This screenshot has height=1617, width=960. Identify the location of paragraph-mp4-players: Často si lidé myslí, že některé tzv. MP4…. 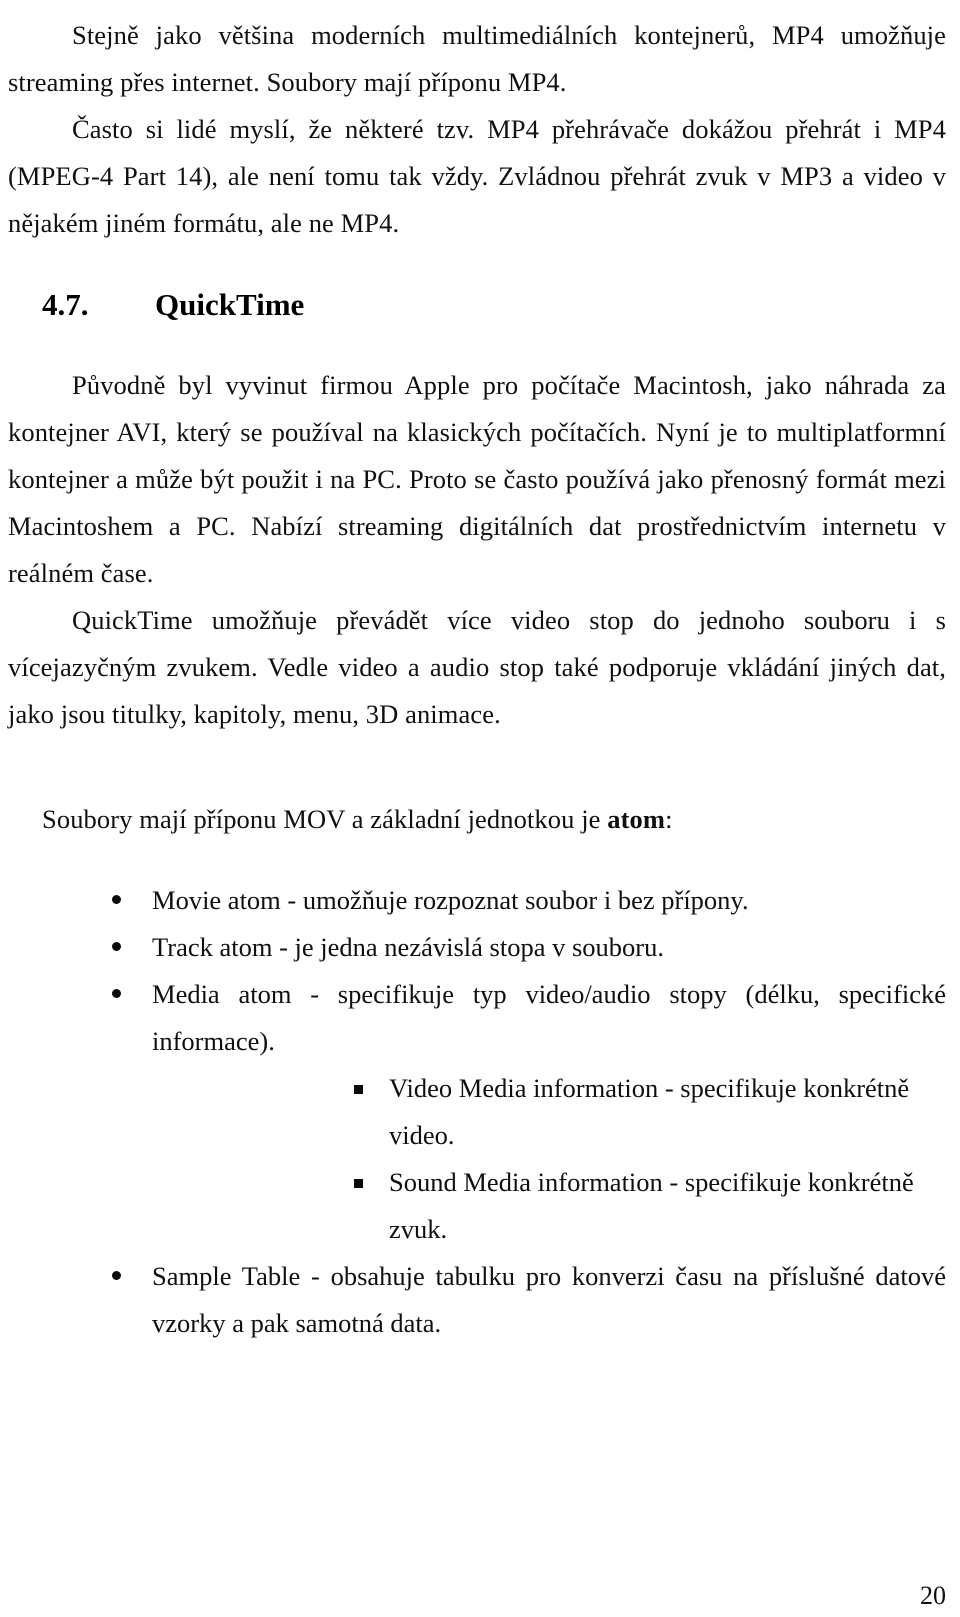
(477, 176).